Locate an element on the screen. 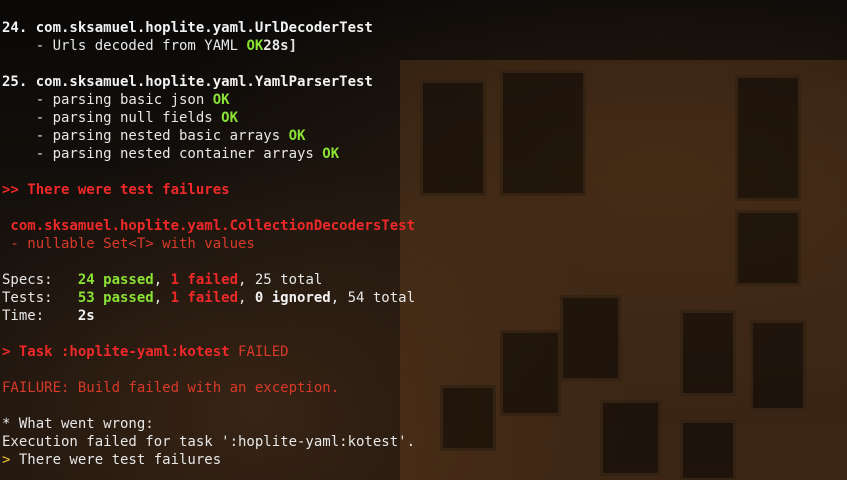  terminal-text-segment: 0 ignored is located at coordinates (292, 298).